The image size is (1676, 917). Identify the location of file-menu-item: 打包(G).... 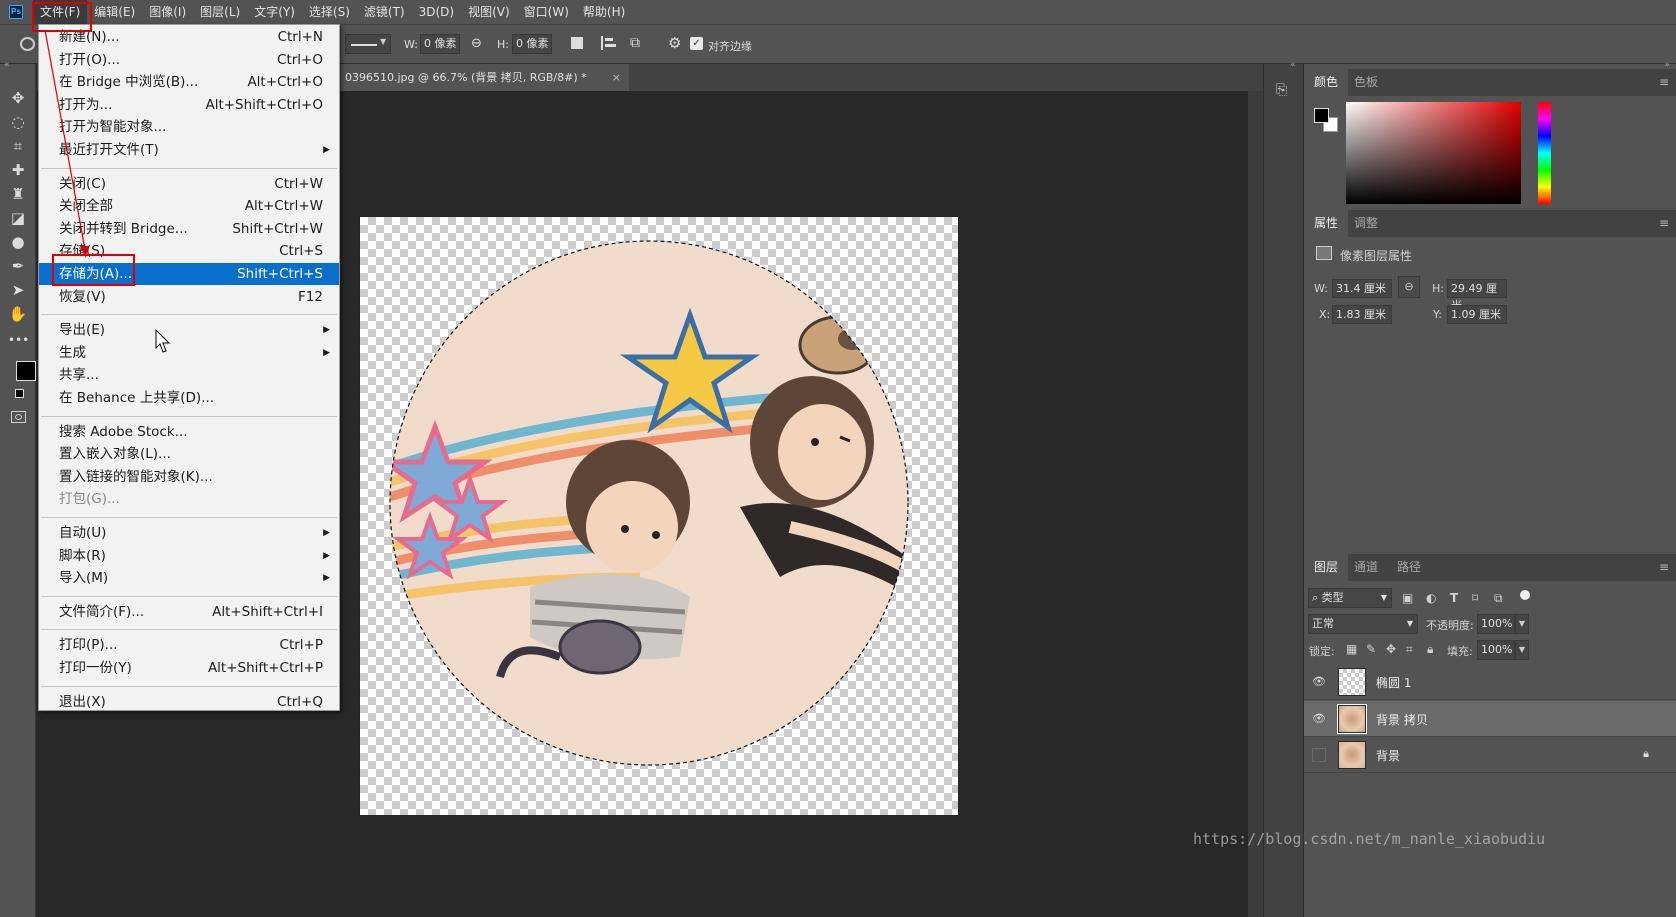
(189, 499).